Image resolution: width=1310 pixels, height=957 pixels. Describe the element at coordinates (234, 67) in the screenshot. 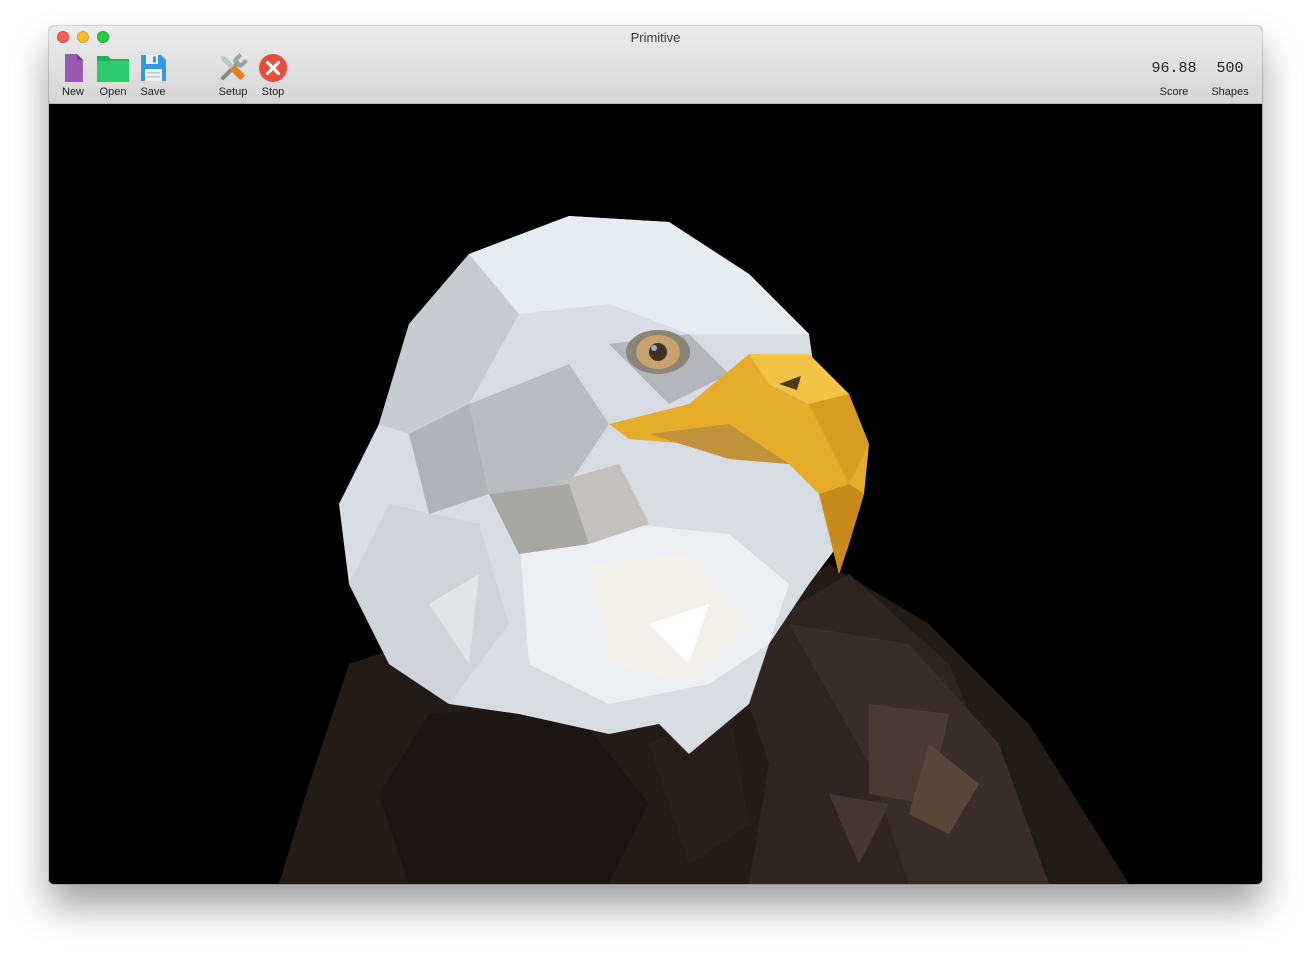

I see `tools-icon` at that location.